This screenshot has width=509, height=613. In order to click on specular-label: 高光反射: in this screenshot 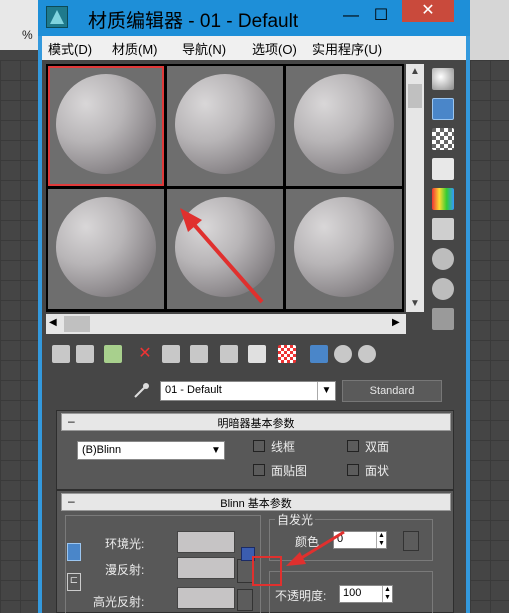, I will do `click(119, 602)`.